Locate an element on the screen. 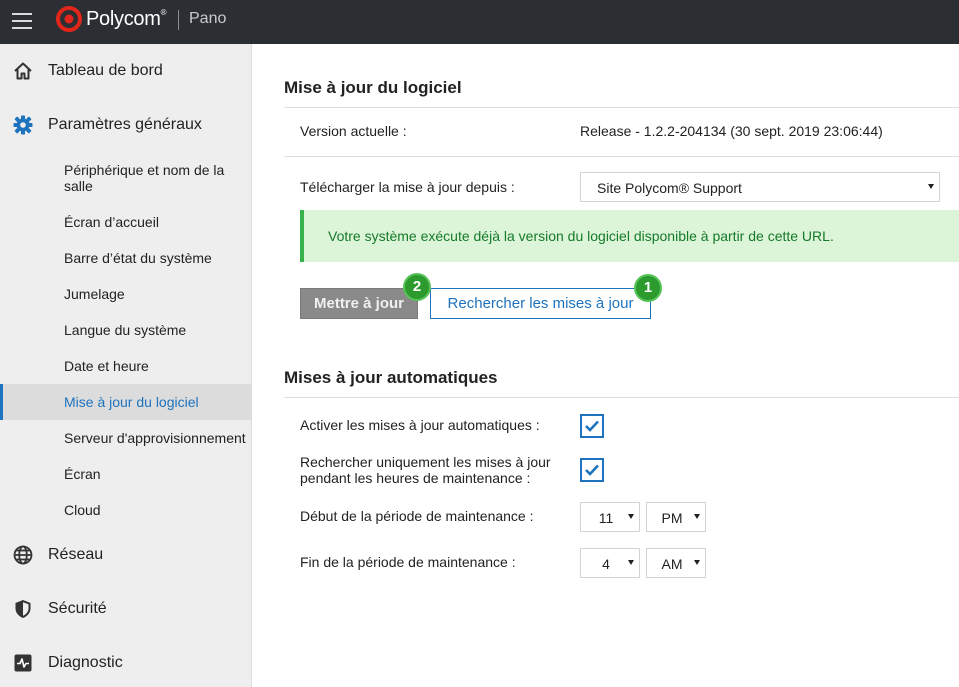  sidebar-item-label: Tableau de bord is located at coordinates (105, 70).